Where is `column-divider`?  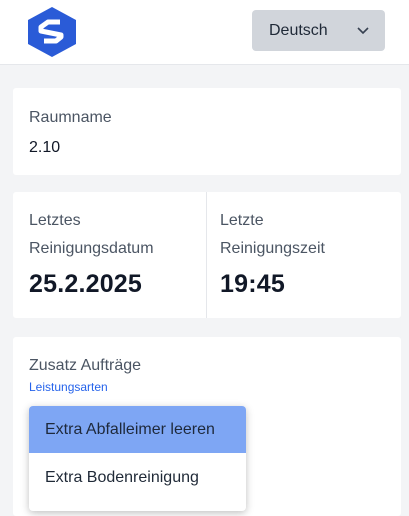
column-divider is located at coordinates (206, 255).